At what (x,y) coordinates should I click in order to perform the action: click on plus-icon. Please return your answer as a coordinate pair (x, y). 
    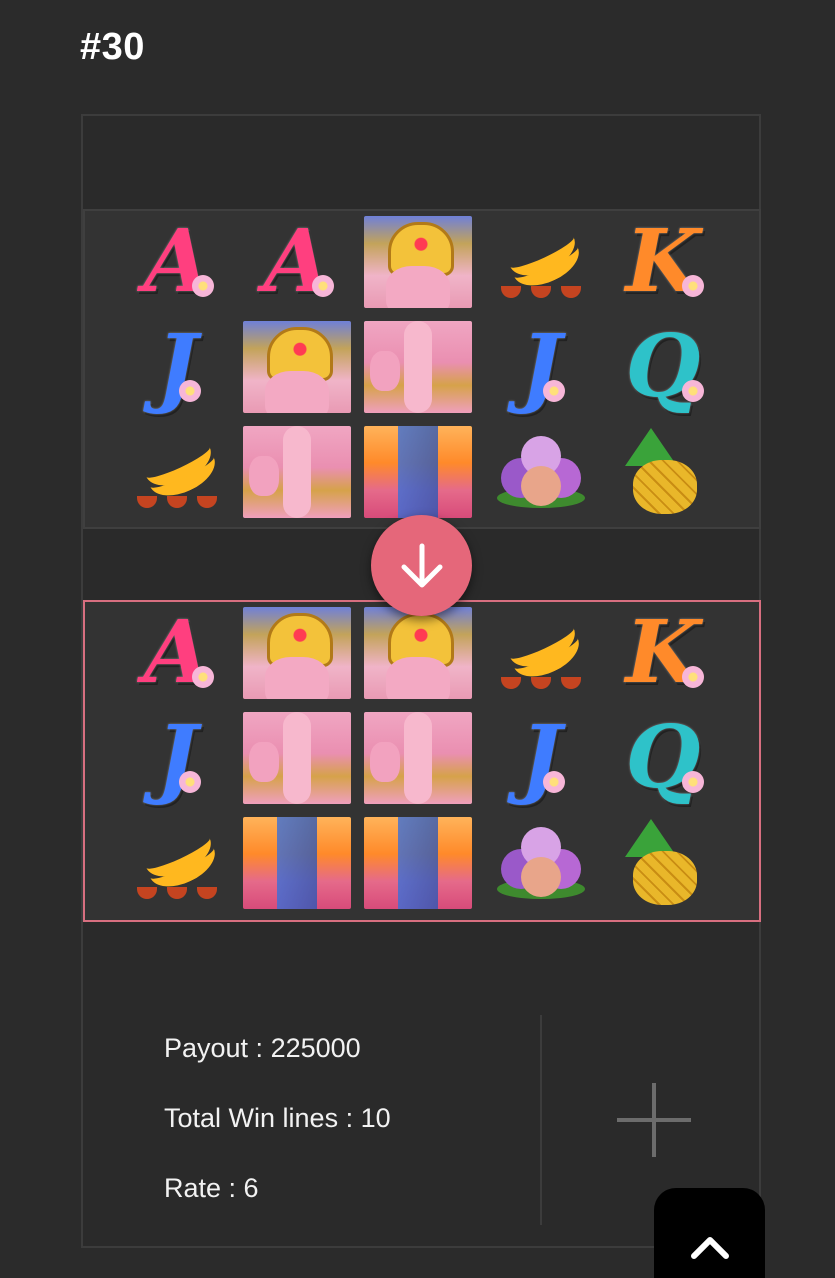
    Looking at the image, I should click on (654, 1120).